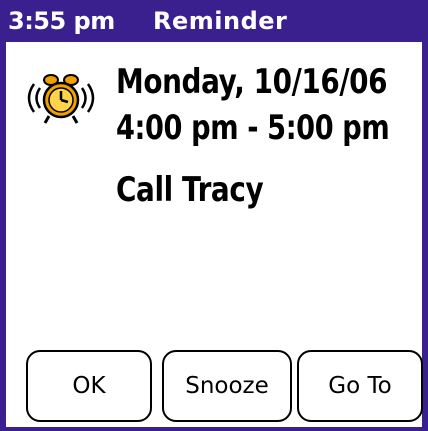  I want to click on go-to-button: Go To, so click(360, 386).